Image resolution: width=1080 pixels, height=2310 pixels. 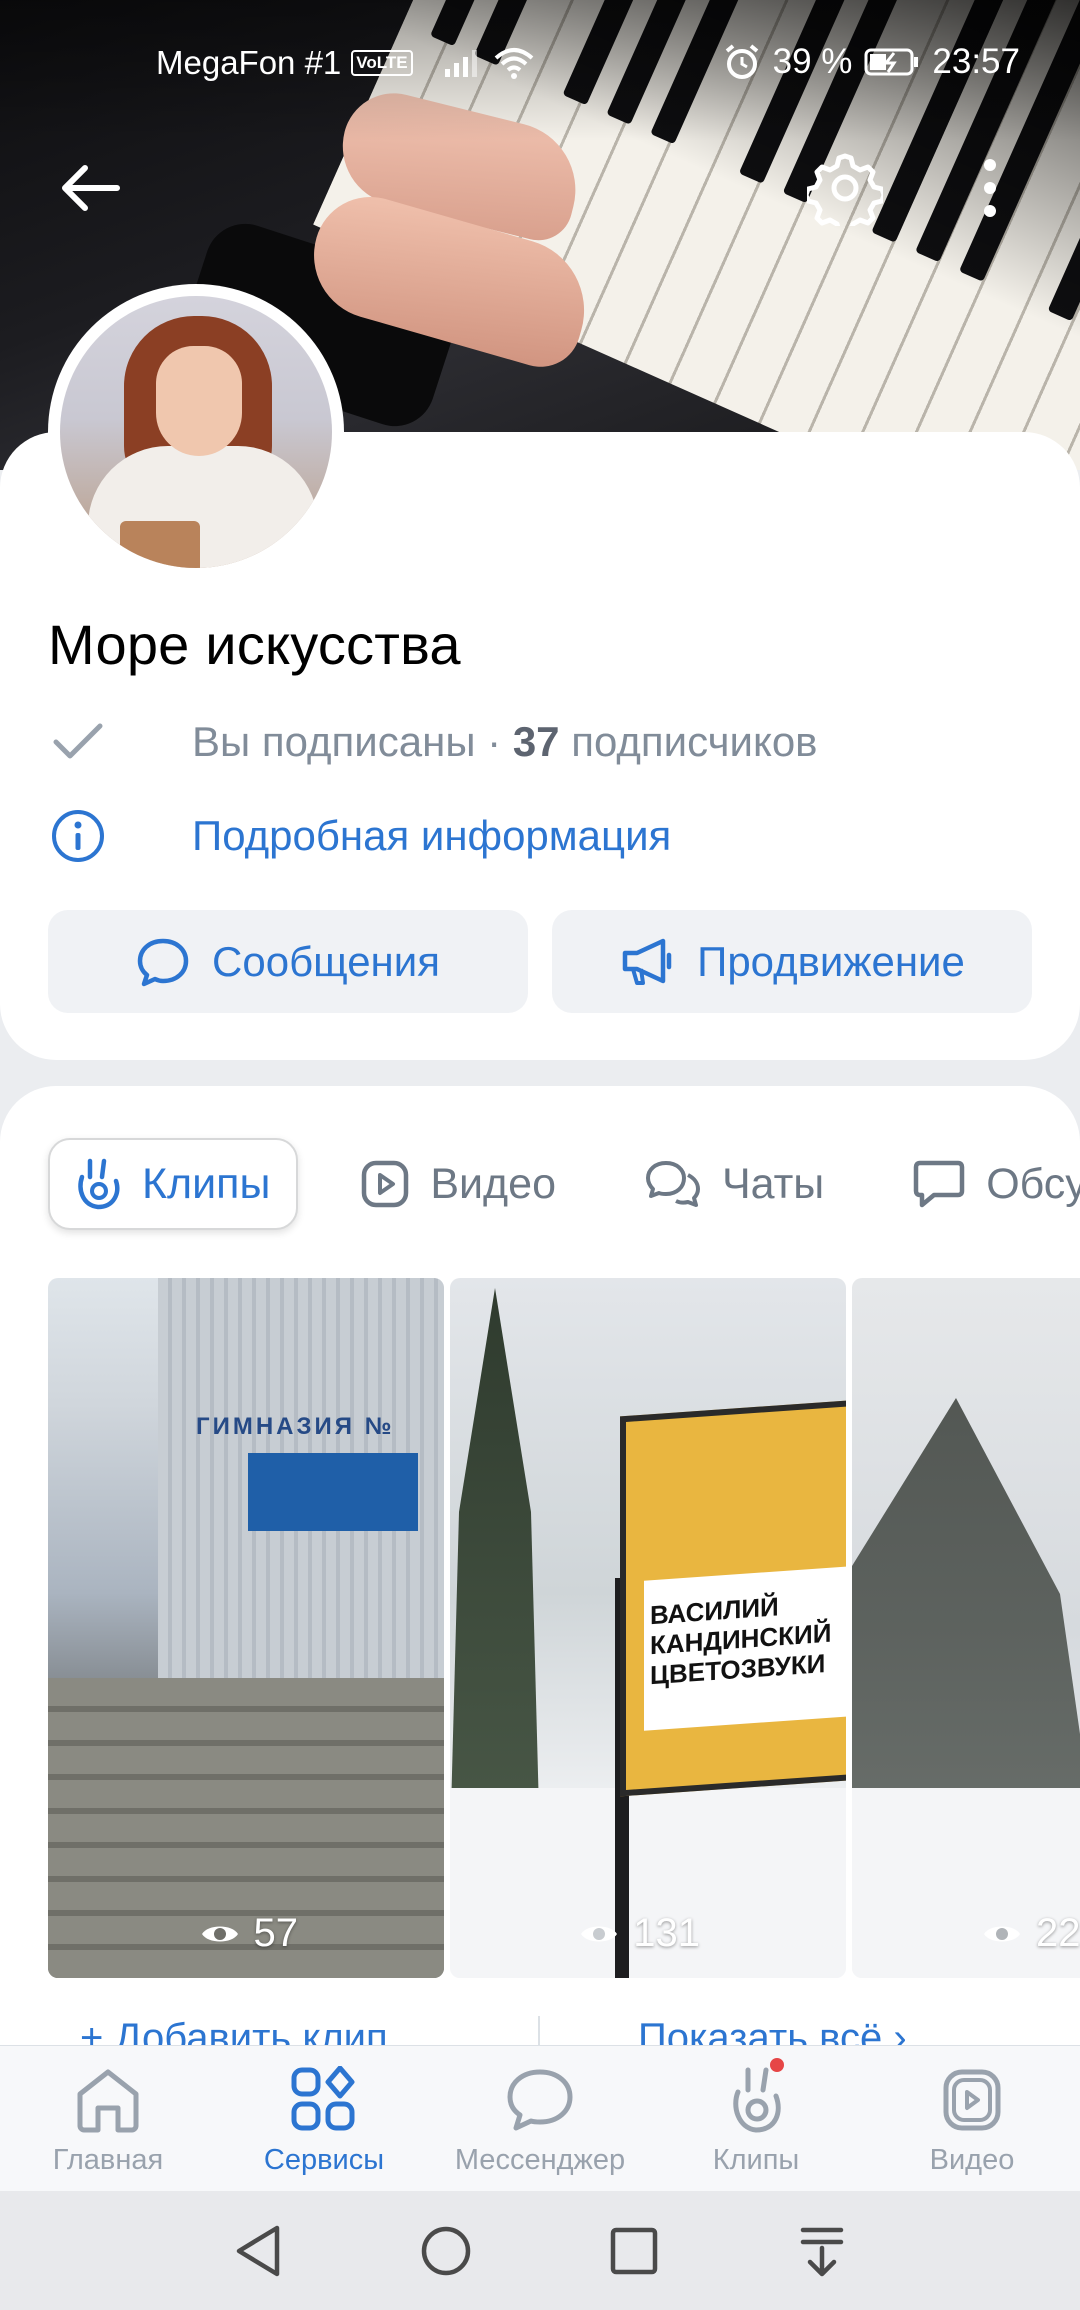 I want to click on more-button, so click(x=990, y=188).